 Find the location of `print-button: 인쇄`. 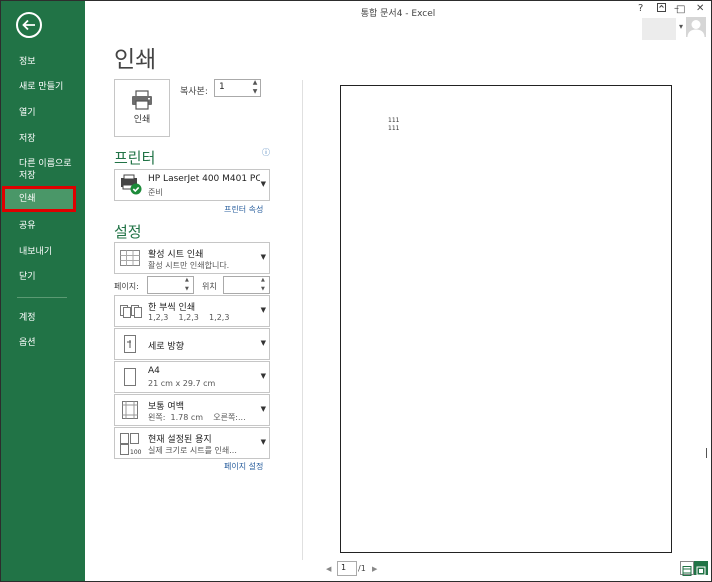

print-button: 인쇄 is located at coordinates (142, 108).